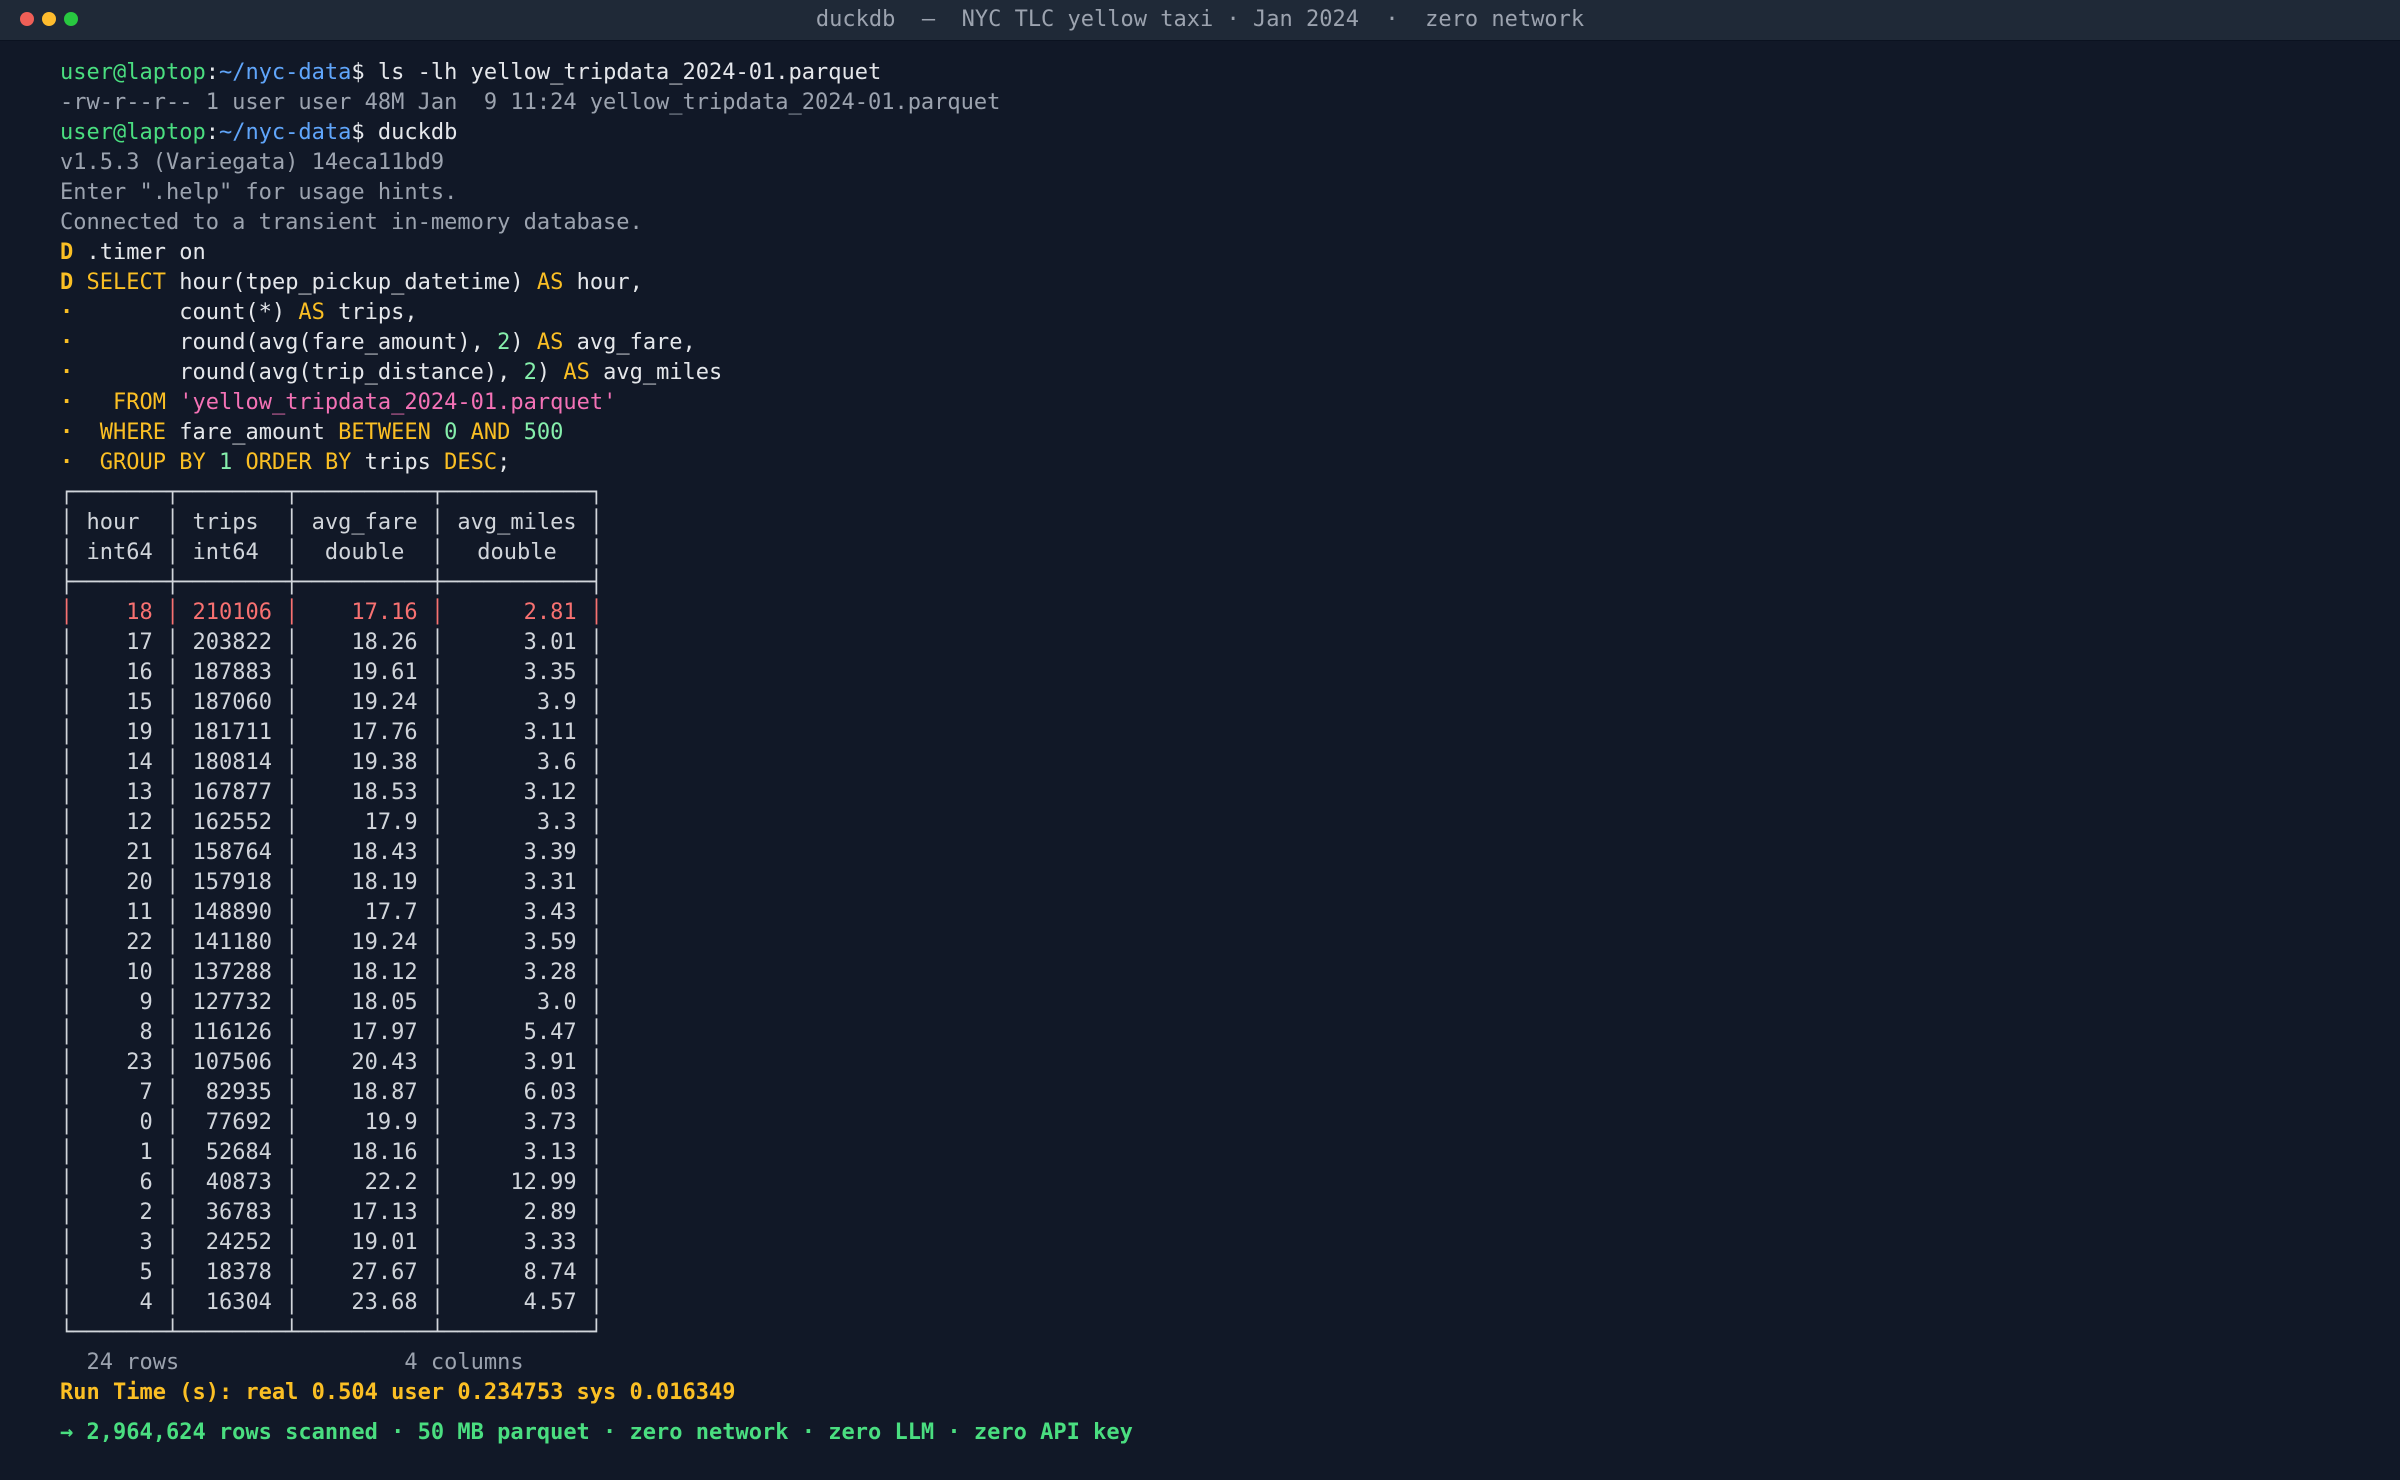  I want to click on cell-avg-fare: 19.38, so click(384, 762).